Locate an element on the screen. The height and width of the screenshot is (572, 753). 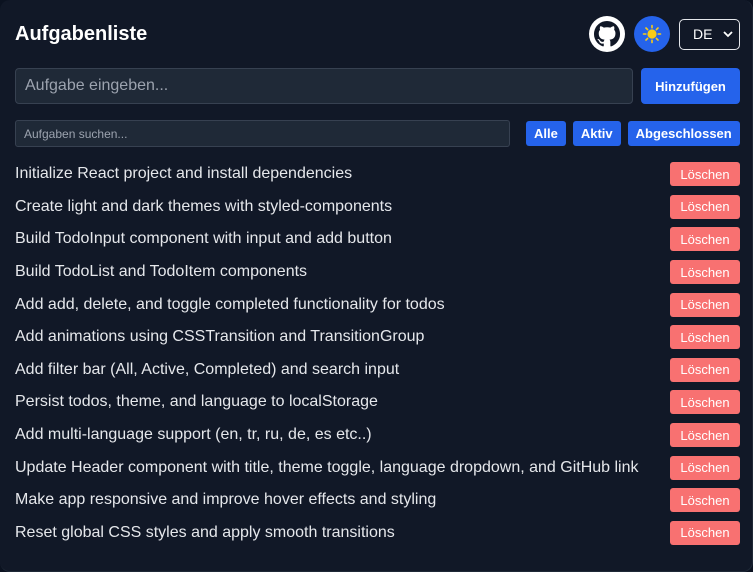
github-icon is located at coordinates (607, 34).